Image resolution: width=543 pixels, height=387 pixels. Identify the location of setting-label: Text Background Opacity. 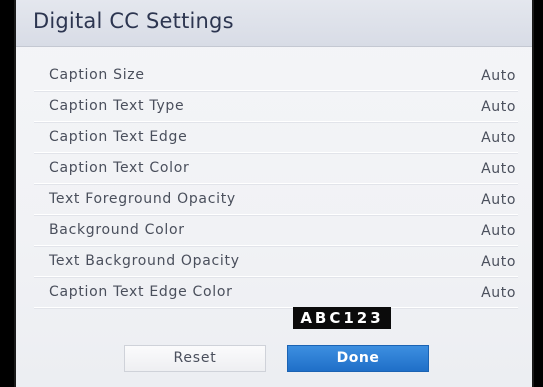
(144, 261).